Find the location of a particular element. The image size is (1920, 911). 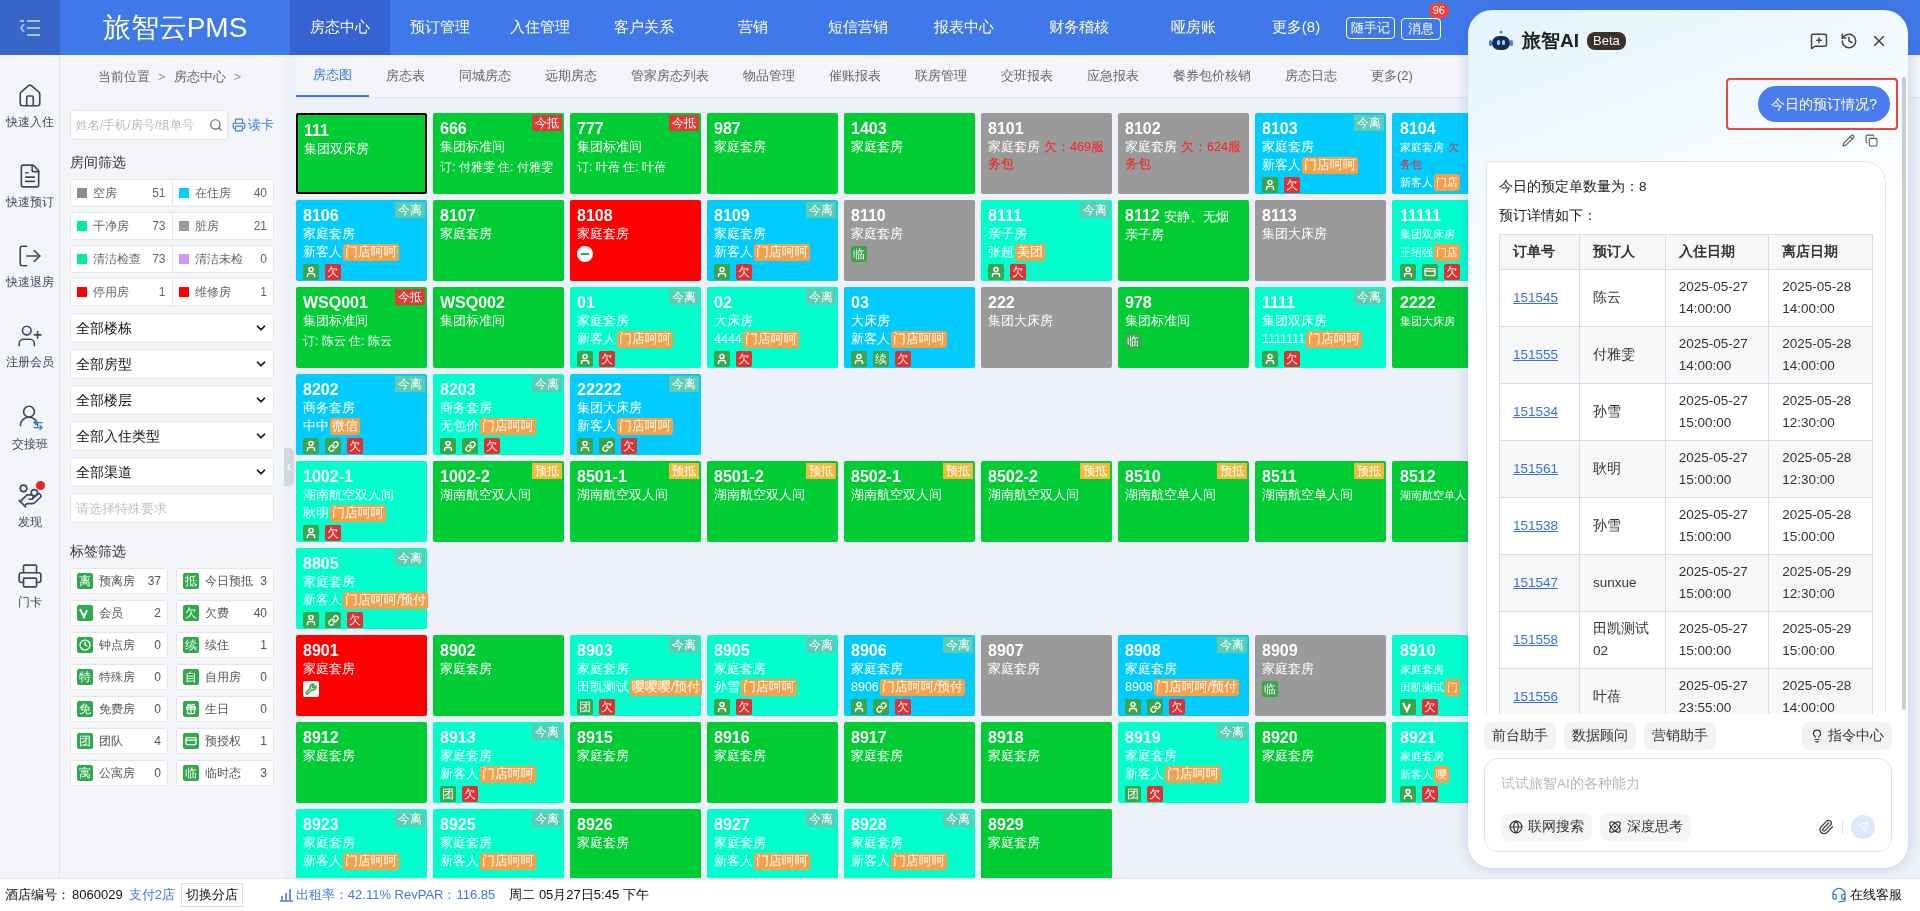

nav-tab: 报表中心 is located at coordinates (964, 27).